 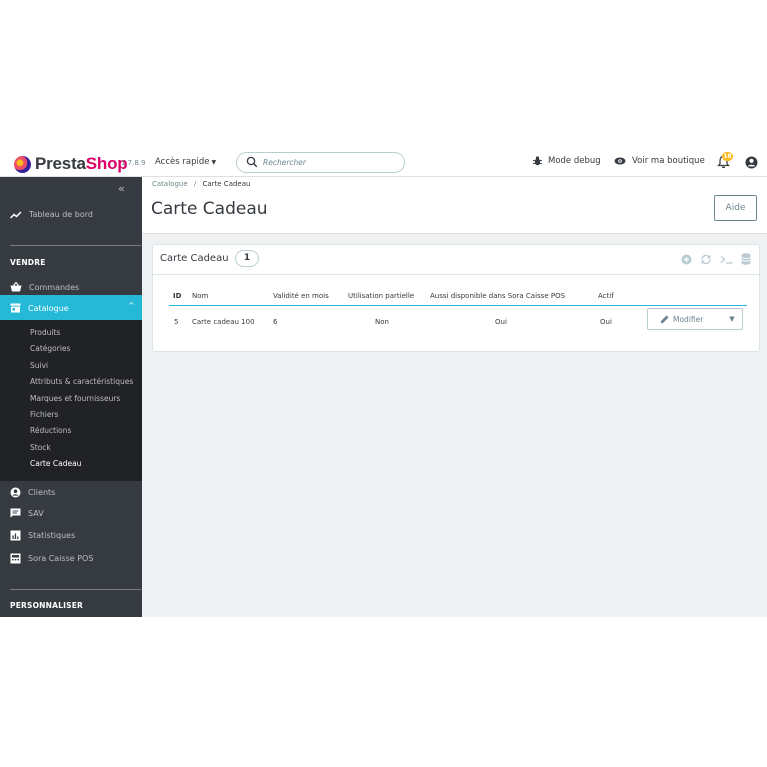 I want to click on submenu-item-stock: Stock, so click(x=40, y=447).